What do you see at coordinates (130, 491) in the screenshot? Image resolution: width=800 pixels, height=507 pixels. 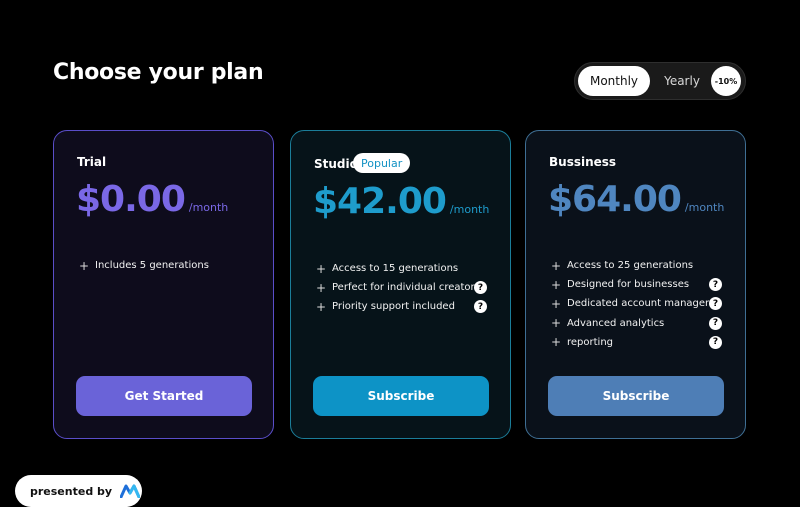 I see `brand-logo-icon` at bounding box center [130, 491].